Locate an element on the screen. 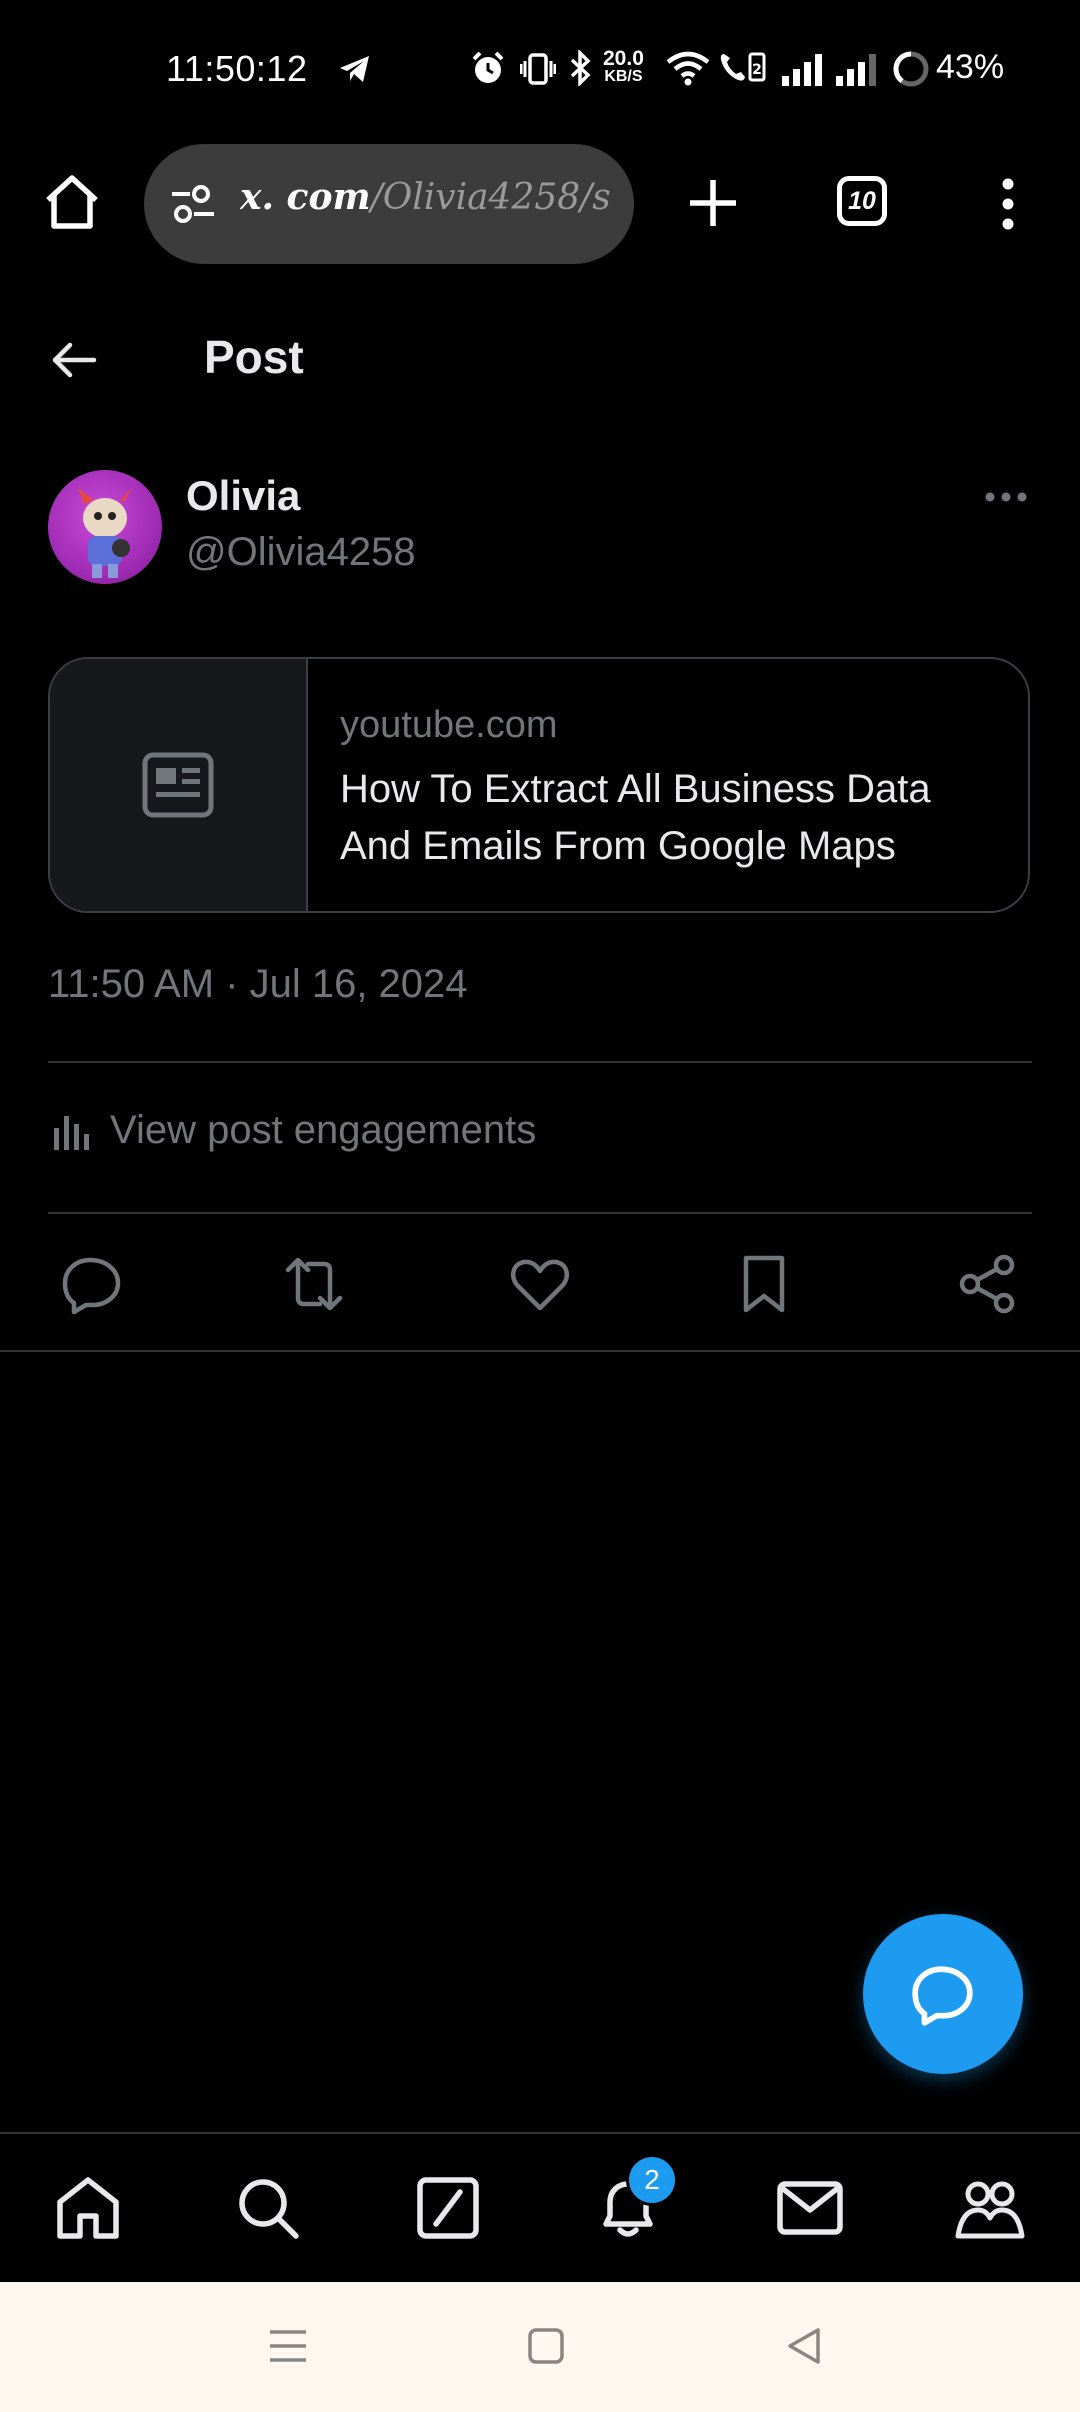 The width and height of the screenshot is (1080, 2412). communities-icon is located at coordinates (990, 2208).